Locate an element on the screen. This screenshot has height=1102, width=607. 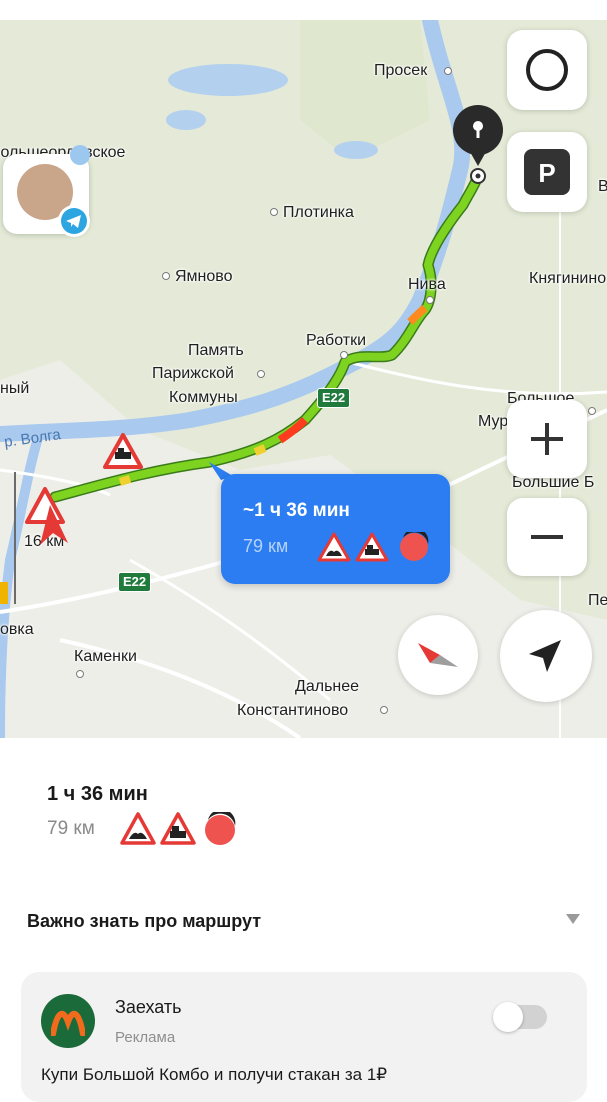
place-label: ный is located at coordinates (15, 388).